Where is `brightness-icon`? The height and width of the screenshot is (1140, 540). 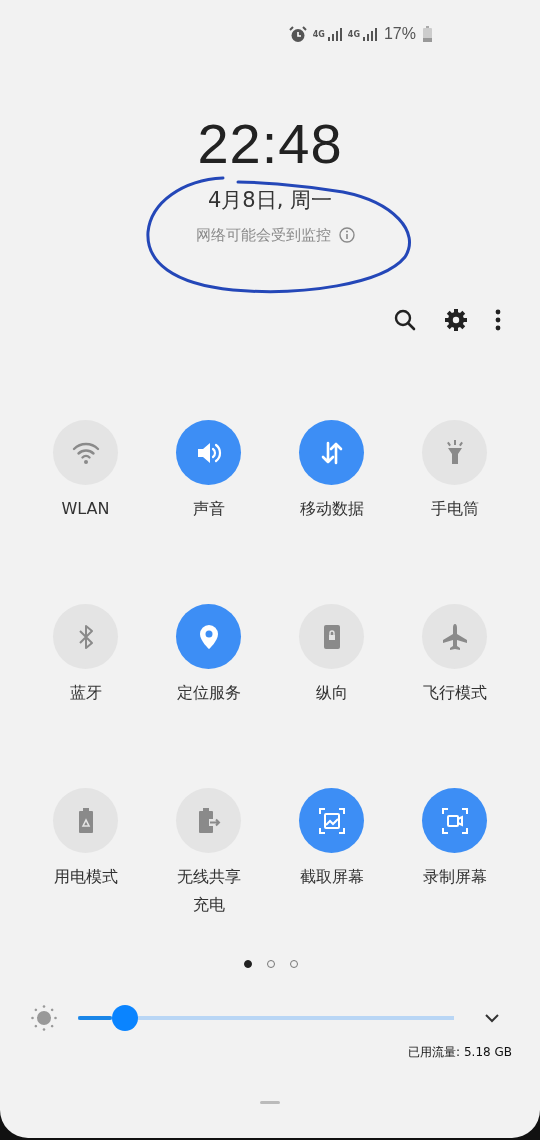 brightness-icon is located at coordinates (44, 1018).